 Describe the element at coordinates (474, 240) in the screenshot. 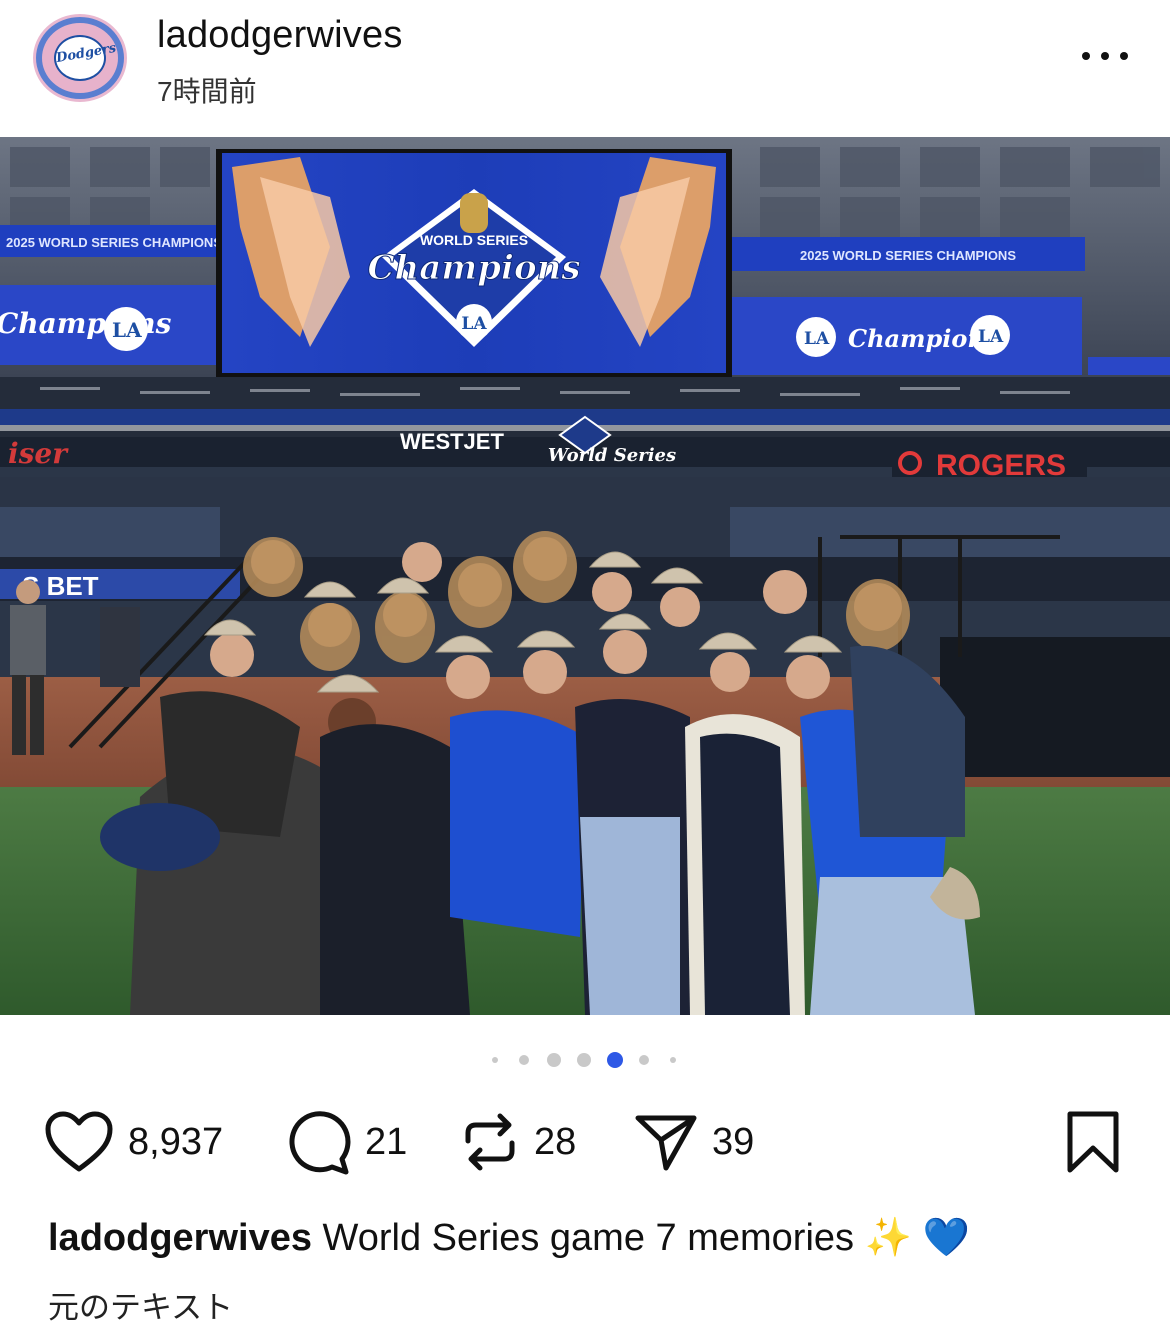

I see `scoreboard-world-series: WORLD SERIES` at that location.